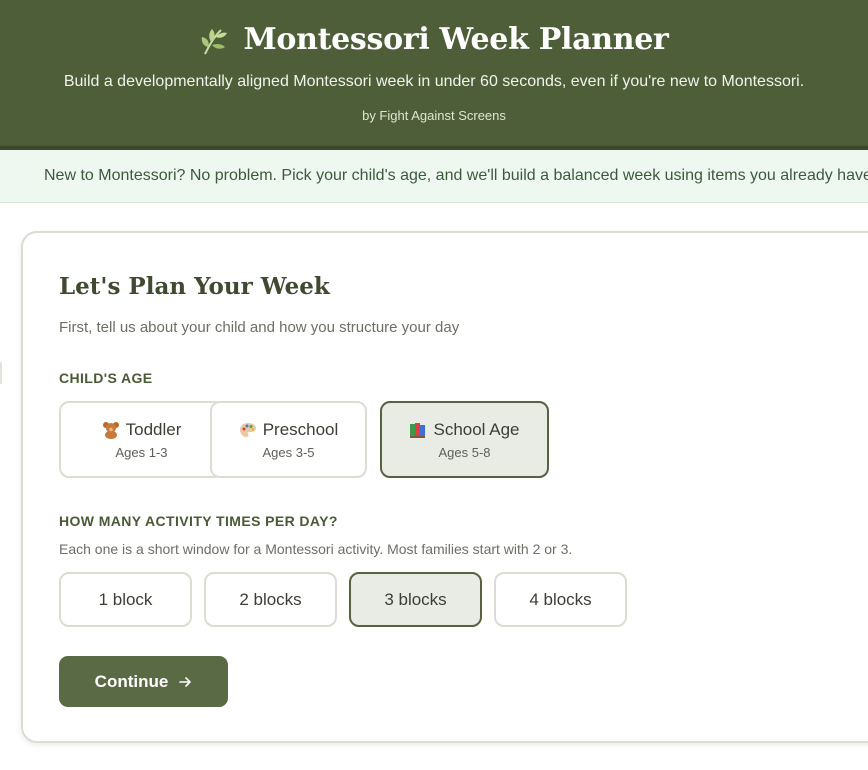  Describe the element at coordinates (418, 430) in the screenshot. I see `books-icon` at that location.